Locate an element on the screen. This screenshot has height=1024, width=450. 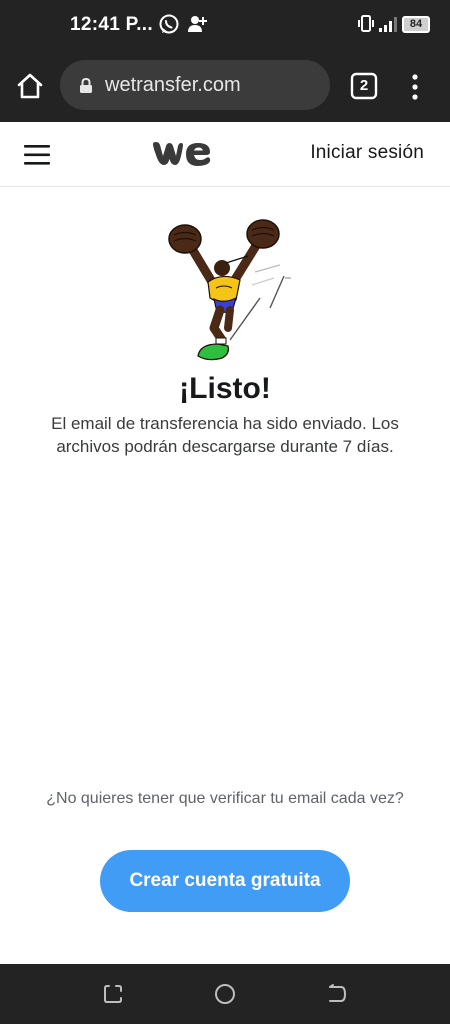
tabs-count: 2 is located at coordinates (364, 85).